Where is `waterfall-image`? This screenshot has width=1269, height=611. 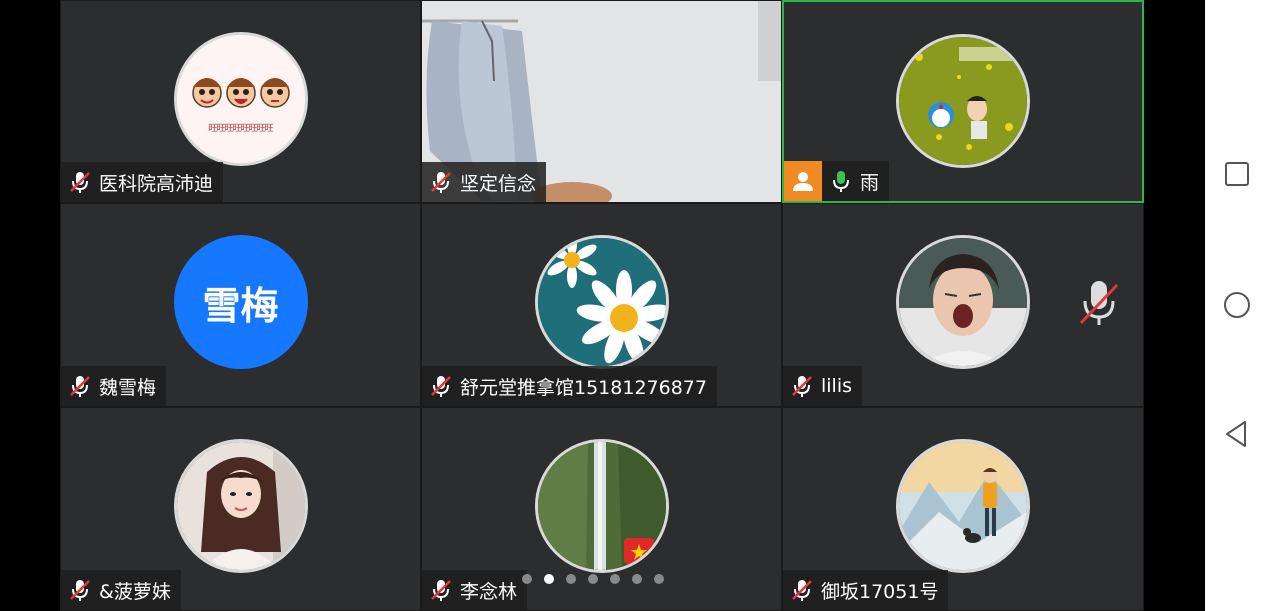
waterfall-image is located at coordinates (601, 506).